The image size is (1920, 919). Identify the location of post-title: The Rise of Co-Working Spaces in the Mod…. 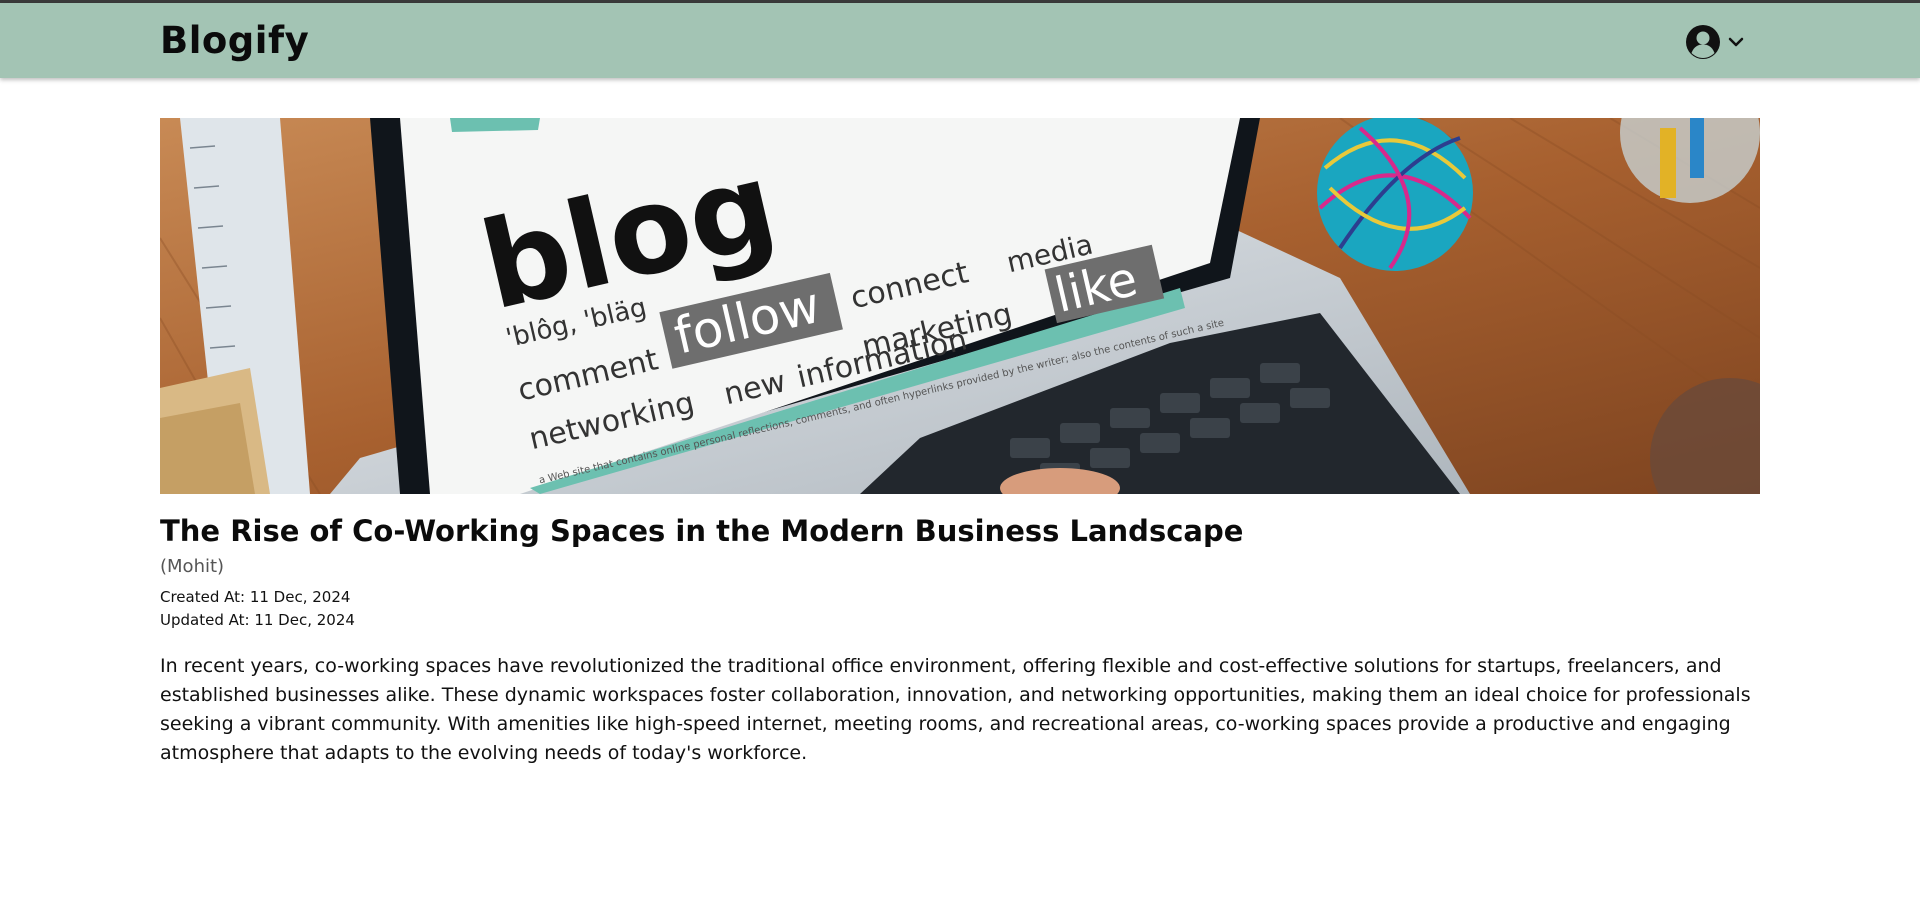
(702, 531).